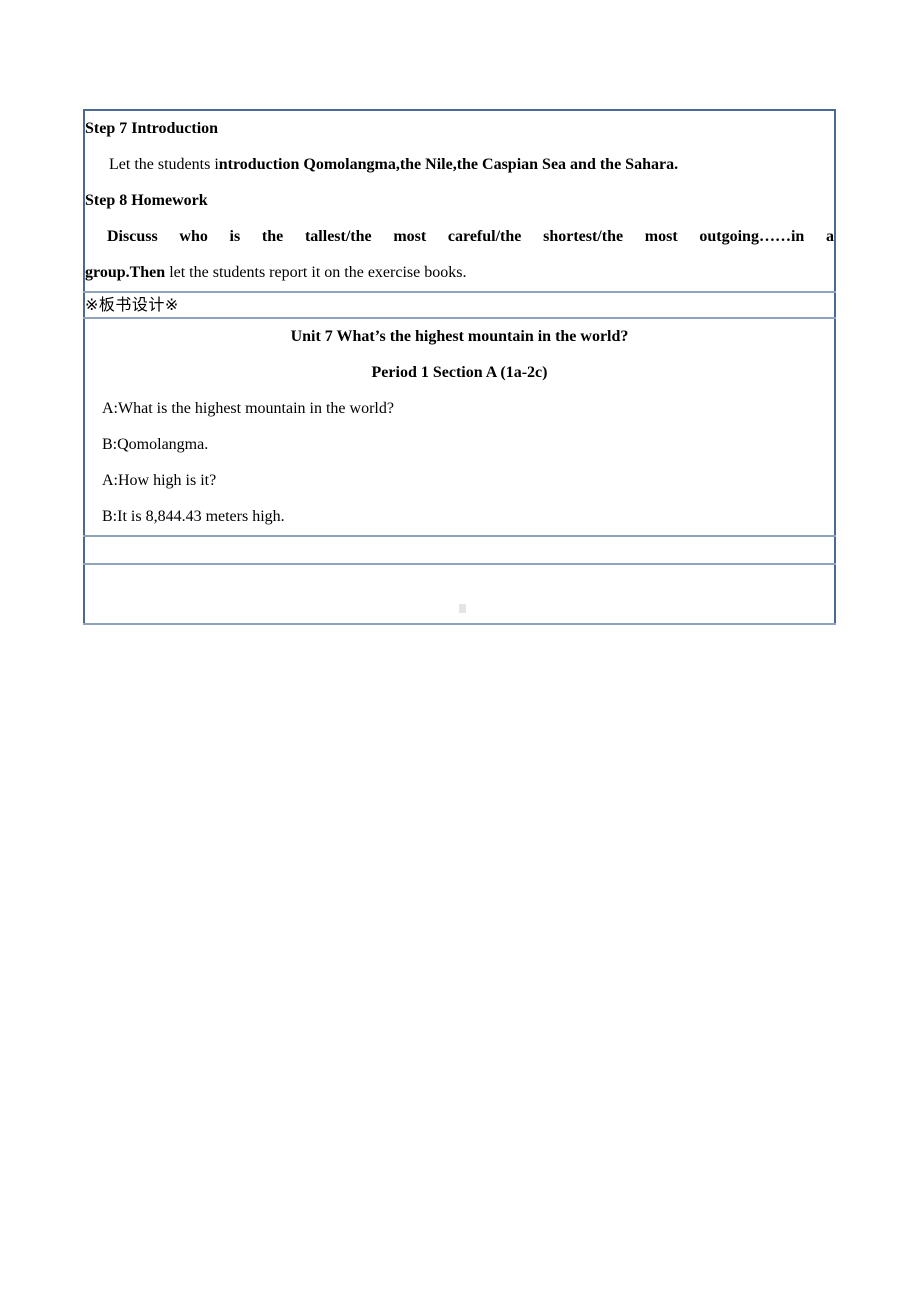  I want to click on step7-line-regular: Let the students i, so click(164, 164).